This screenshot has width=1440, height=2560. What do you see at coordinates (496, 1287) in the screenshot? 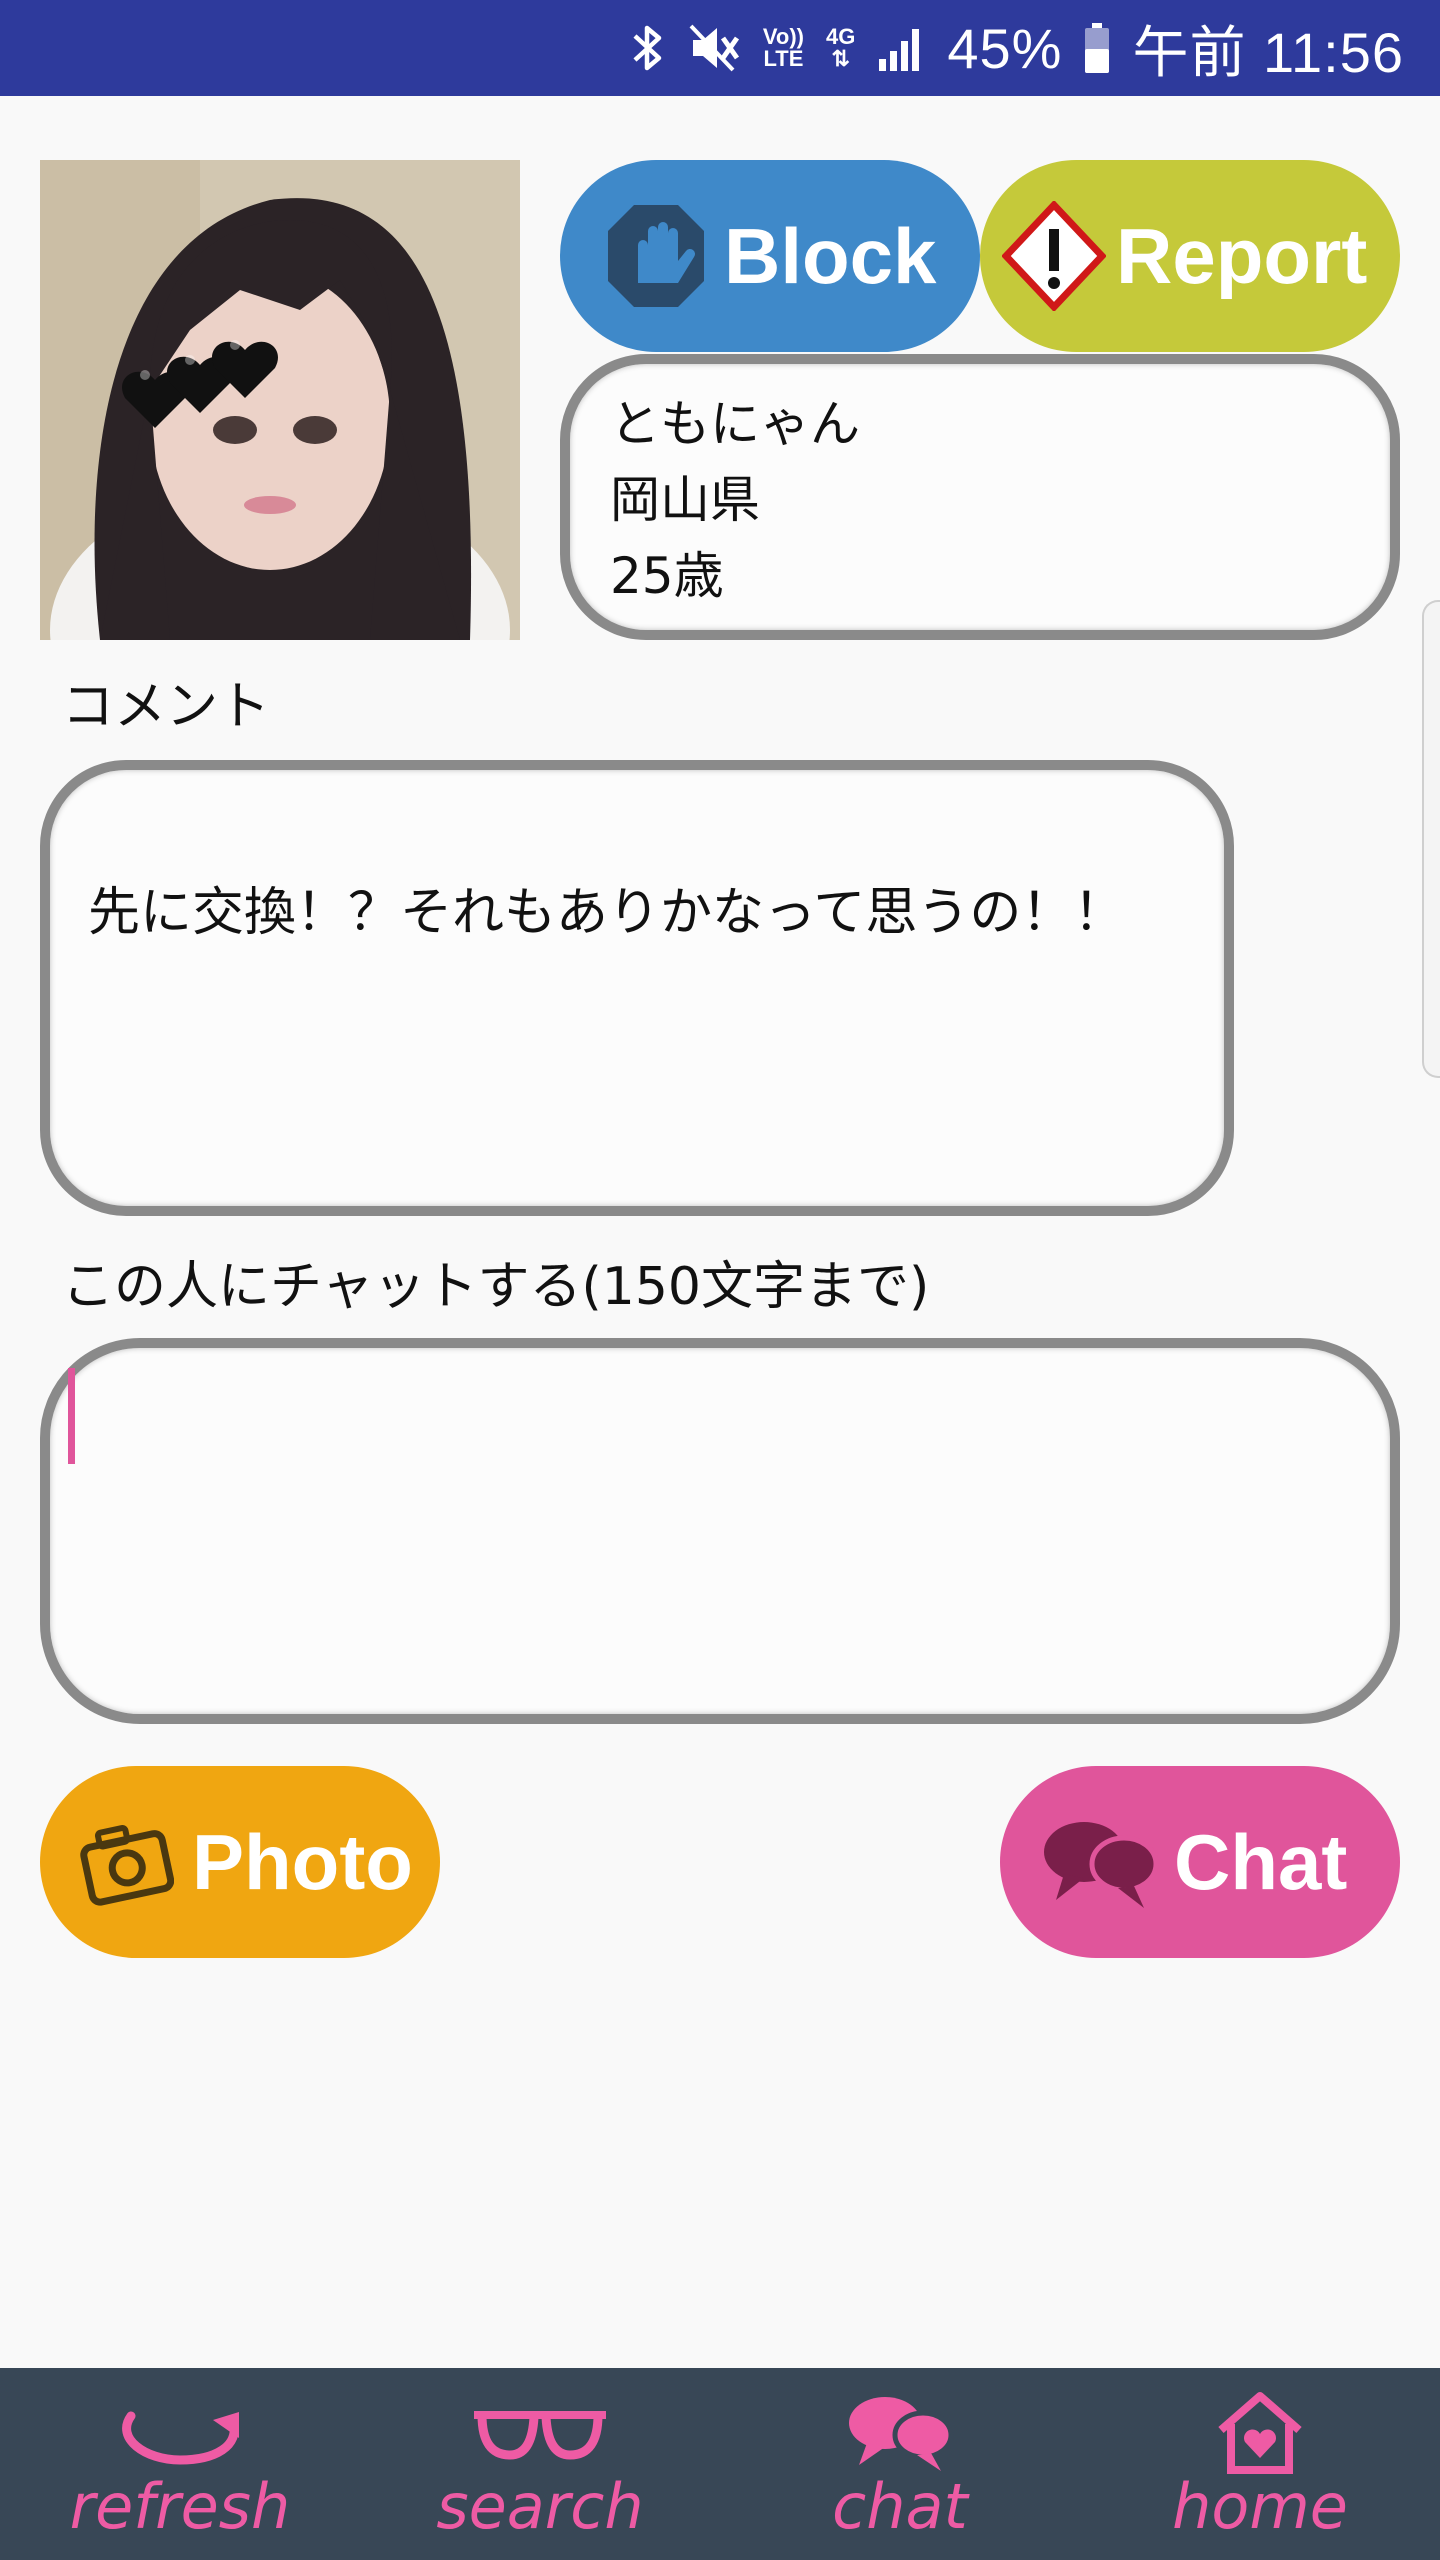
I see `chat-input-label: この人にチャットする(150文字まで)` at bounding box center [496, 1287].